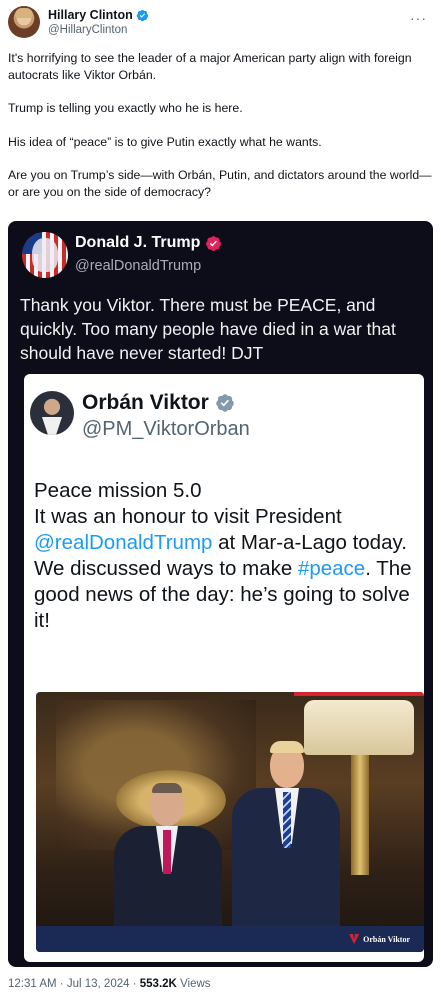  What do you see at coordinates (331, 568) in the screenshot?
I see `hashtag-link: #peace` at bounding box center [331, 568].